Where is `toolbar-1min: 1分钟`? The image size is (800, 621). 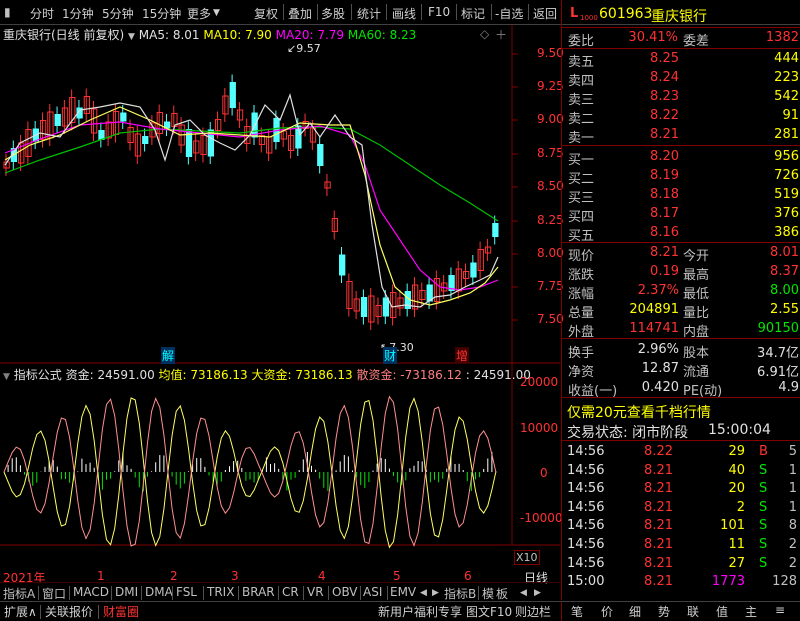
toolbar-1min: 1分钟 is located at coordinates (78, 13).